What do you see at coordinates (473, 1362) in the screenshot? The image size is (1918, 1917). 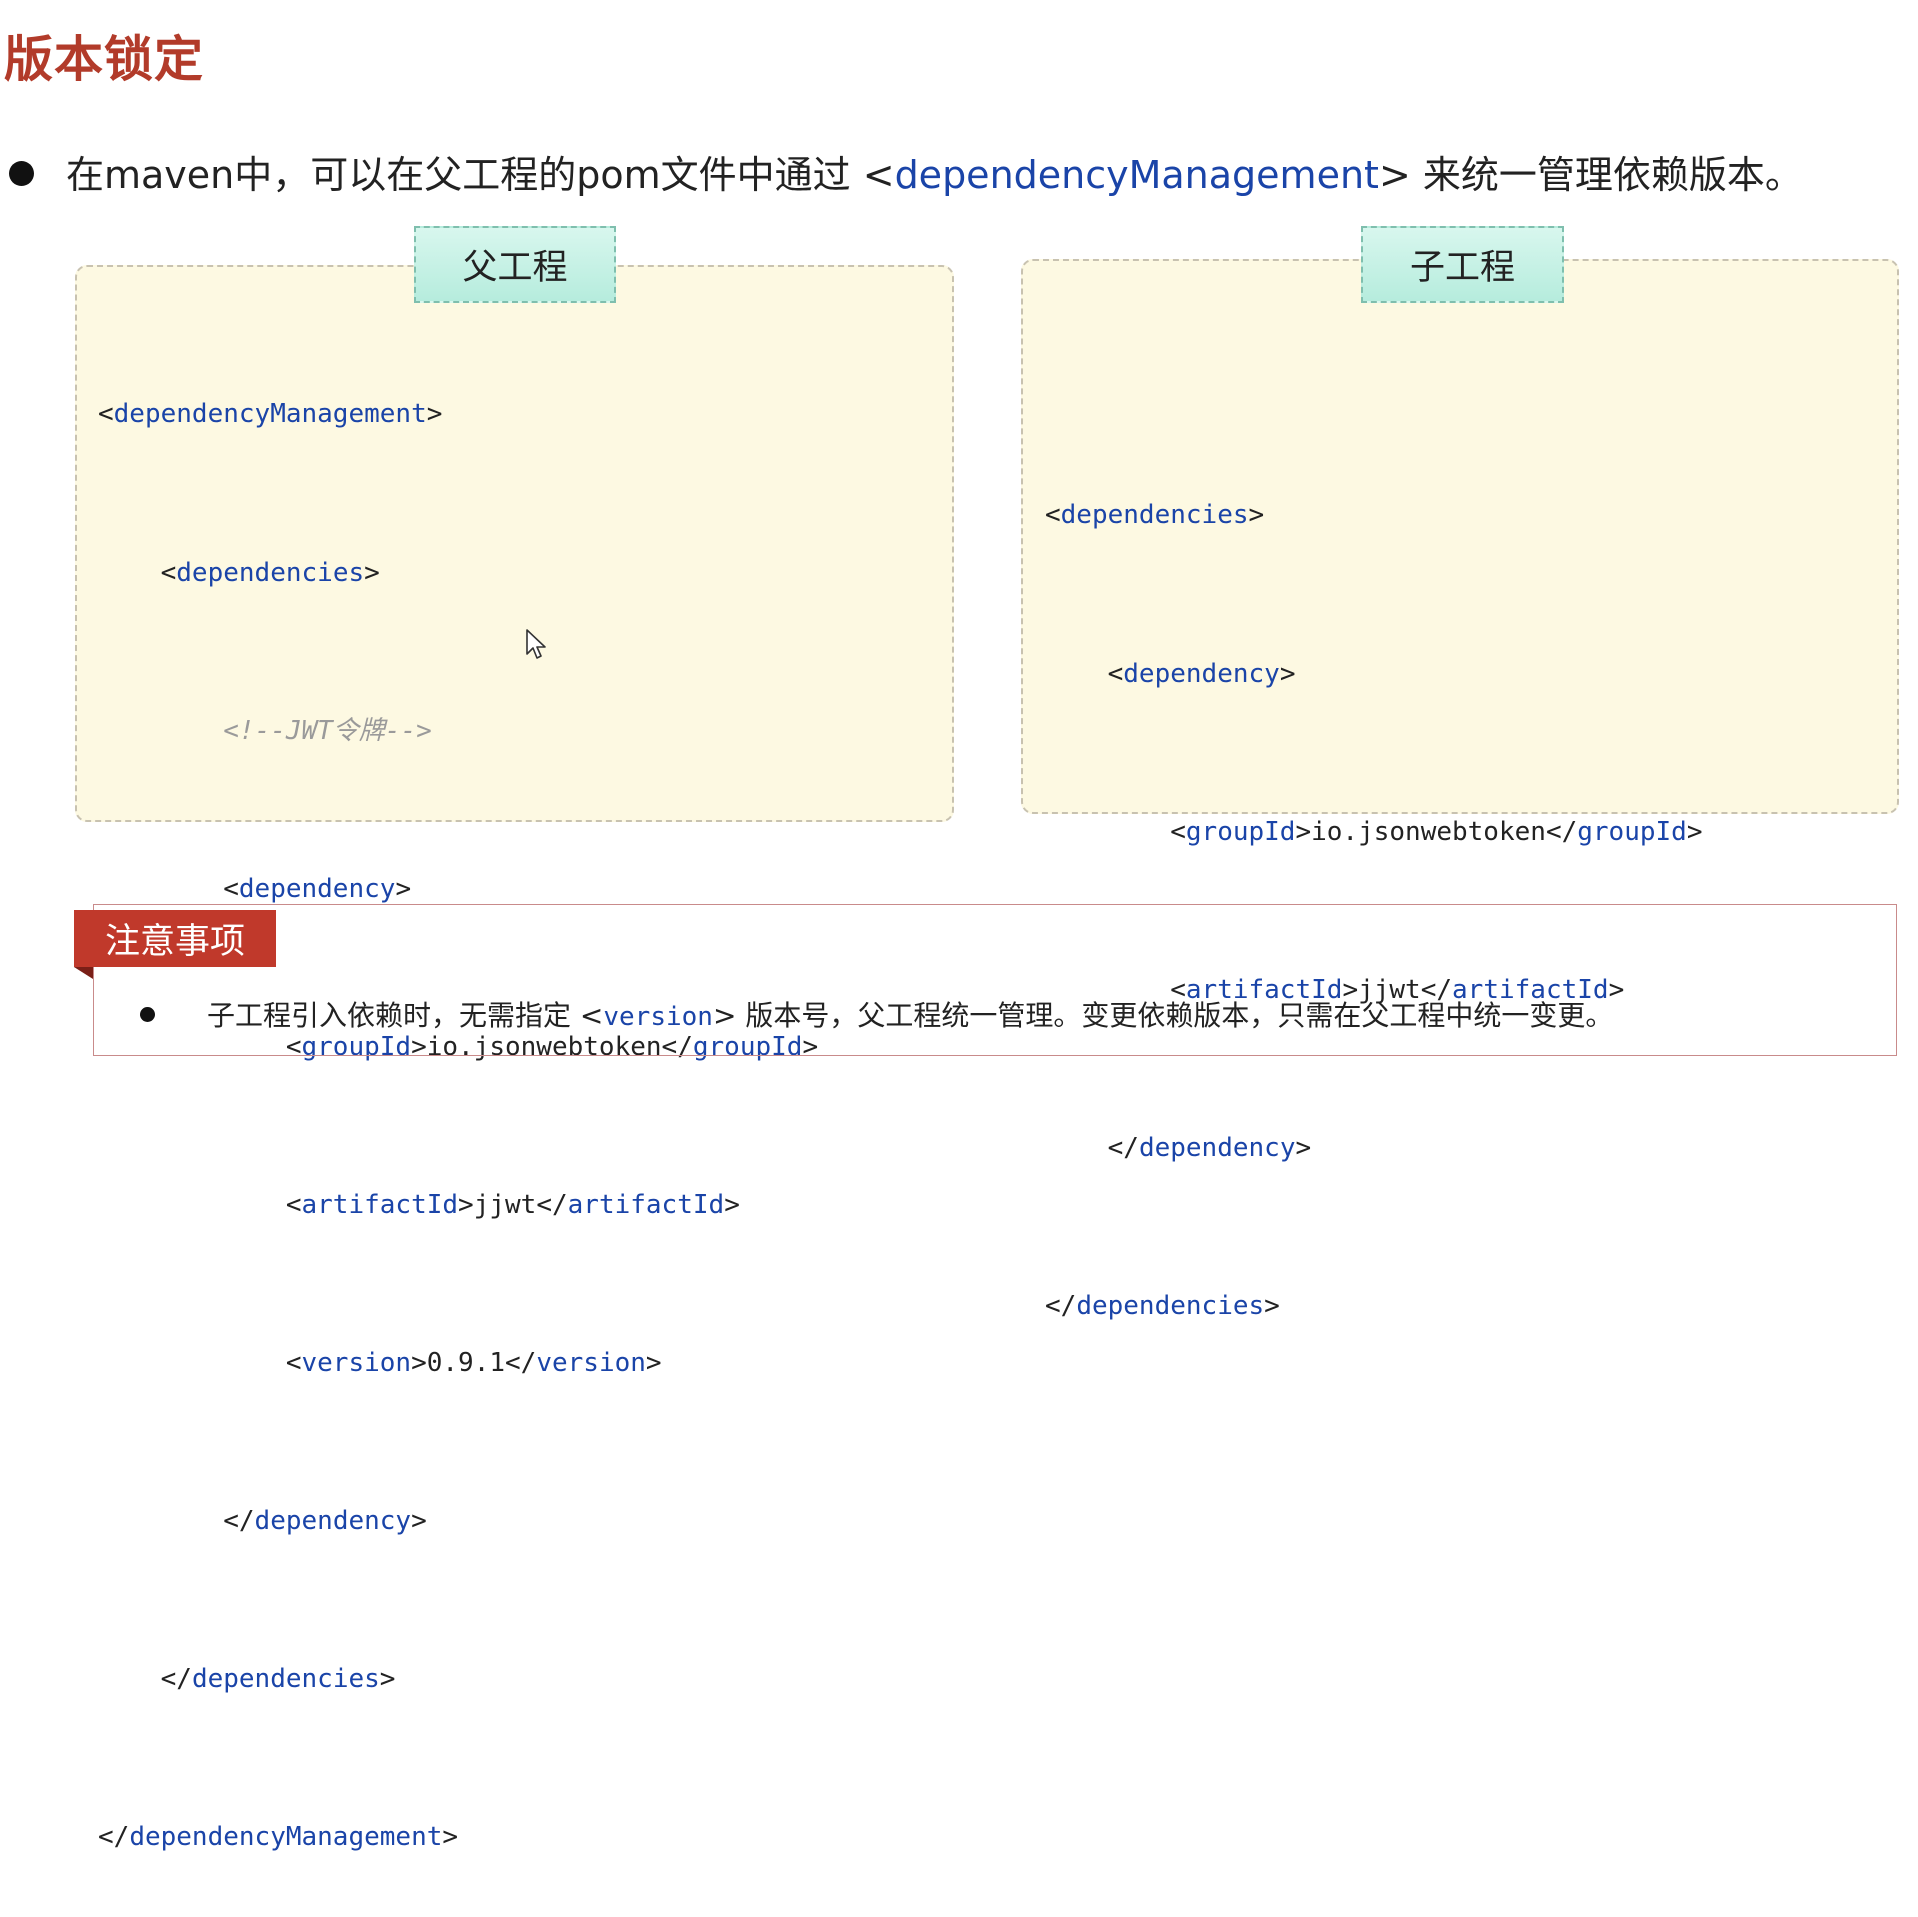 I see `code-line: <version>0.9.1</version>` at bounding box center [473, 1362].